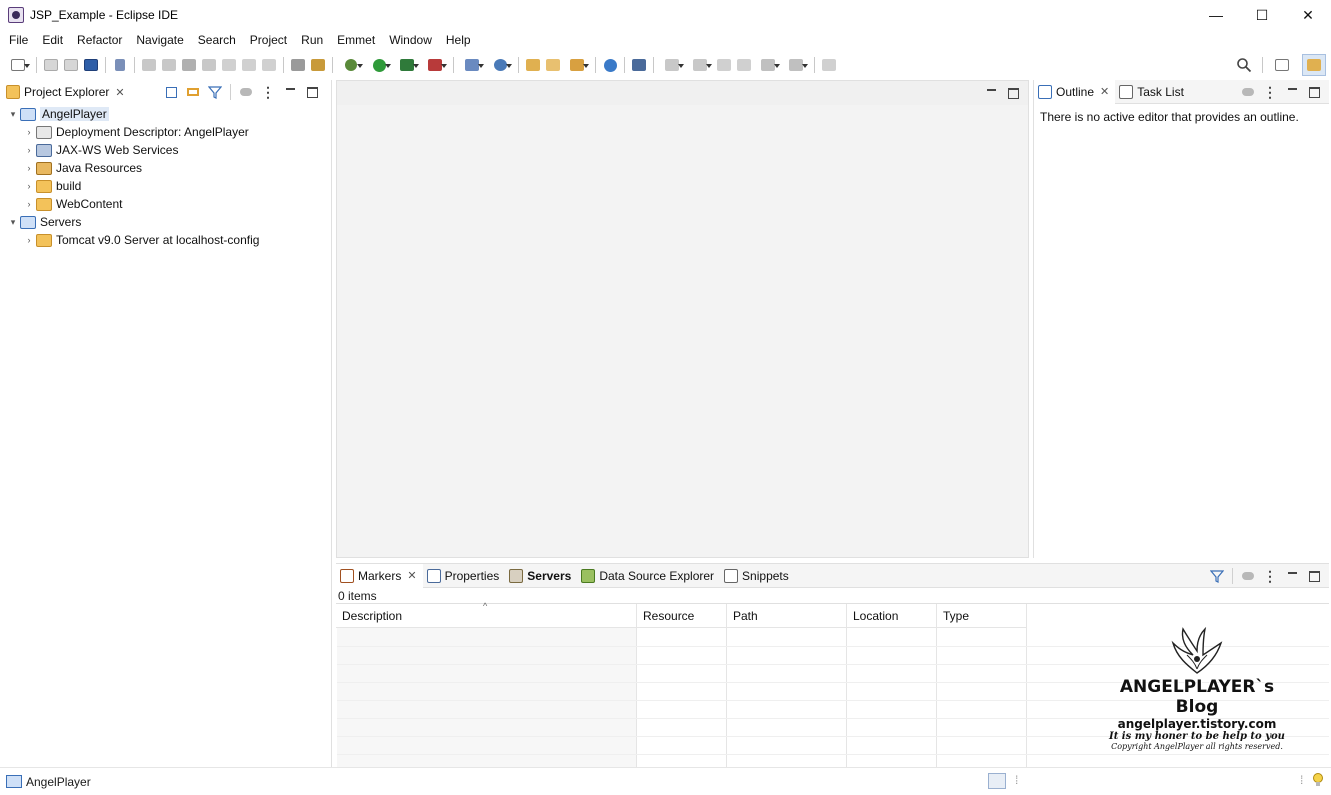  I want to click on tab-servers: Servers, so click(541, 576).